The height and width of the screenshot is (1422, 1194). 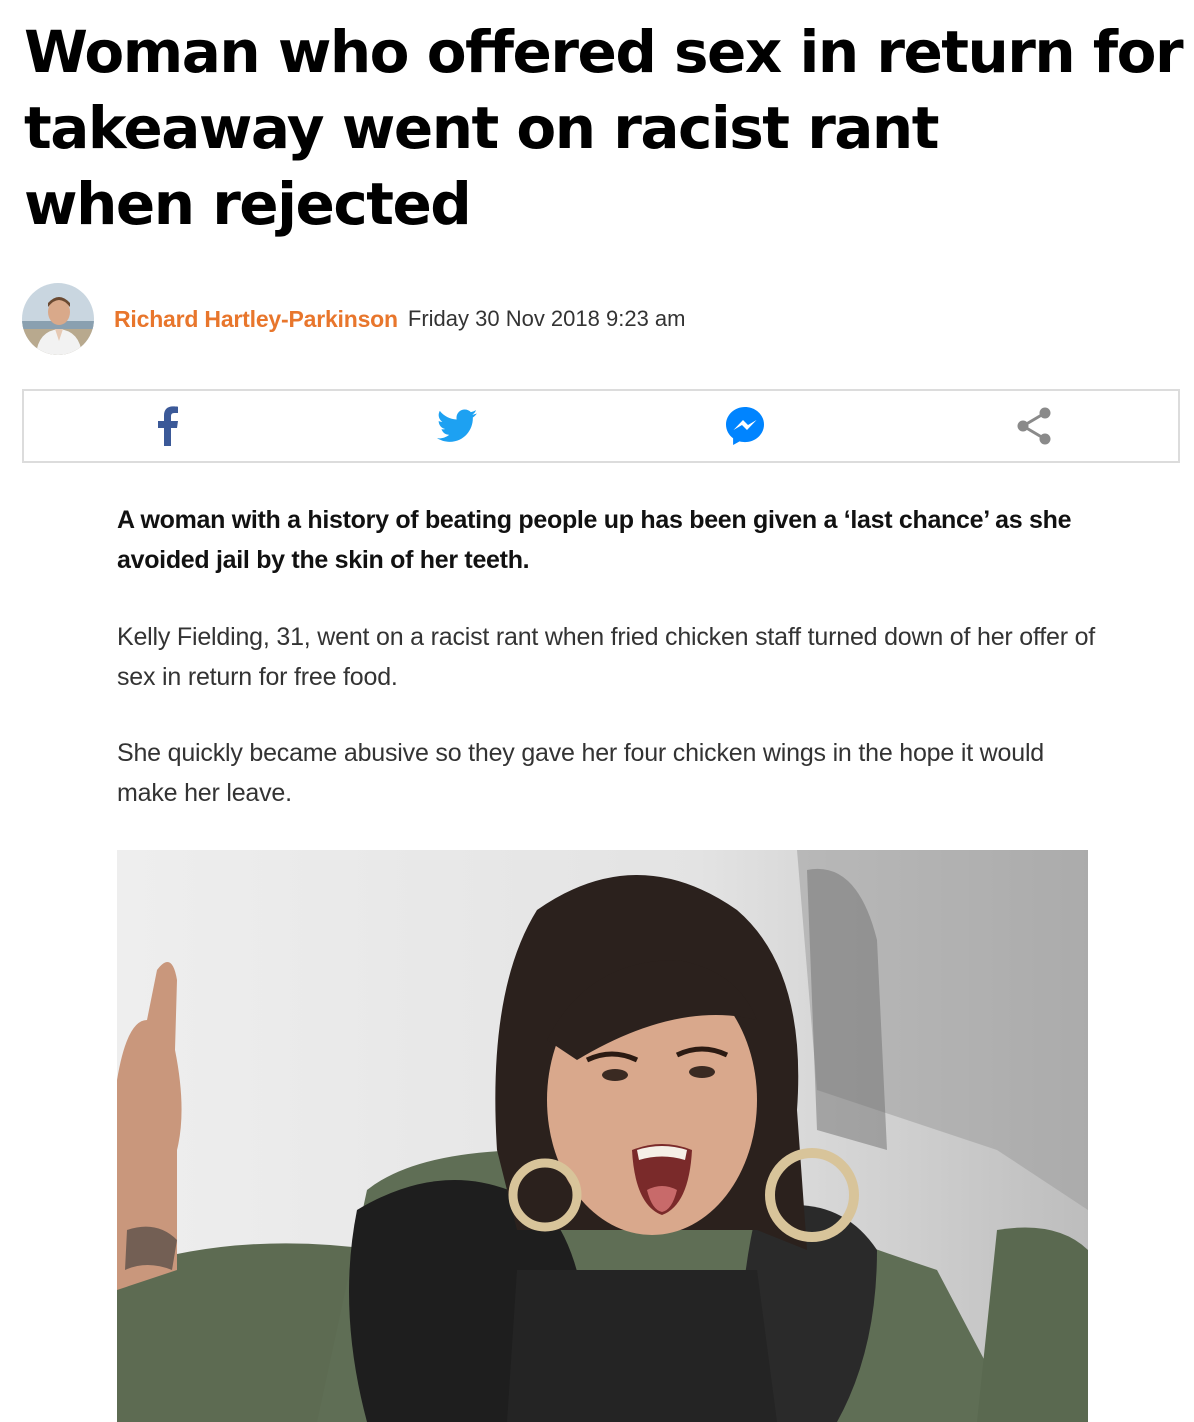 I want to click on twitter-share-button, so click(x=457, y=426).